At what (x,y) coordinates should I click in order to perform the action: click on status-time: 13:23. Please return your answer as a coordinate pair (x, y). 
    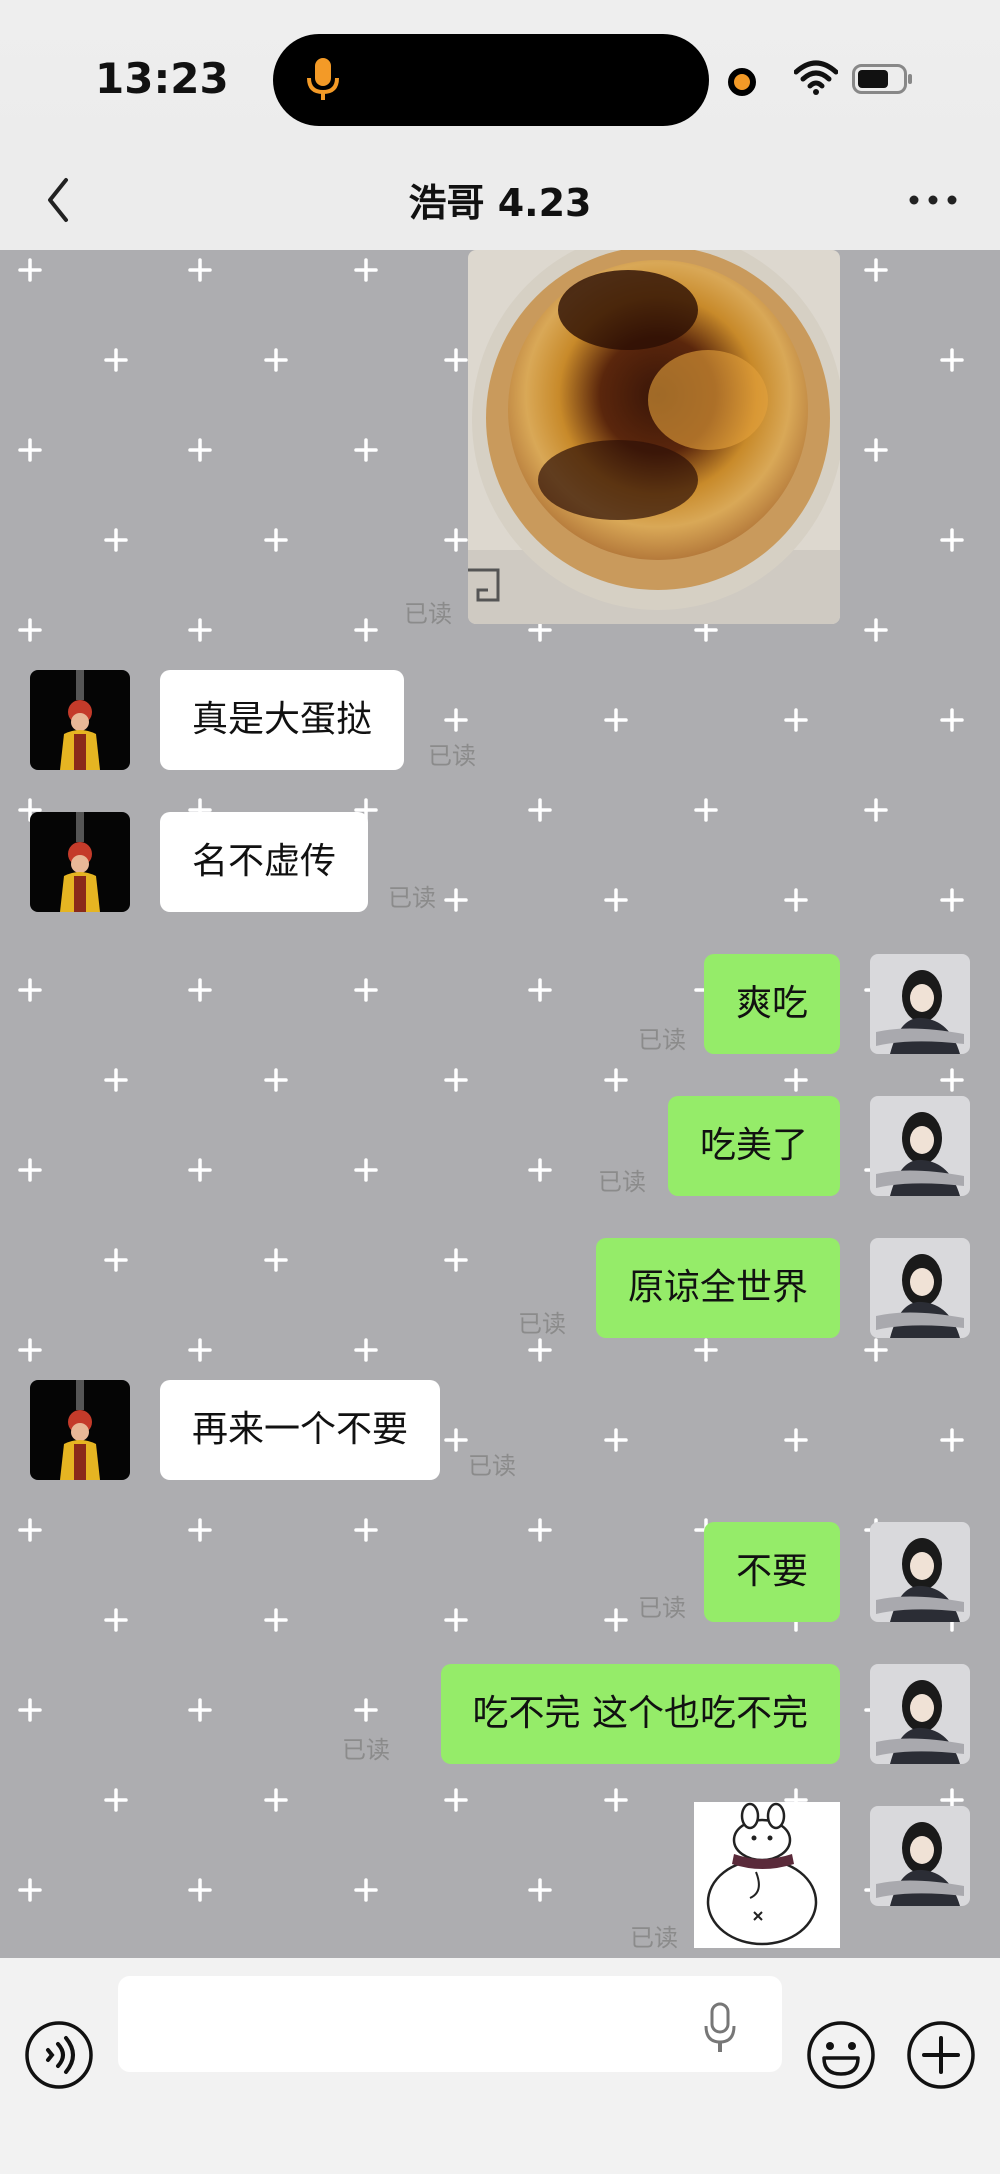
    Looking at the image, I should click on (162, 78).